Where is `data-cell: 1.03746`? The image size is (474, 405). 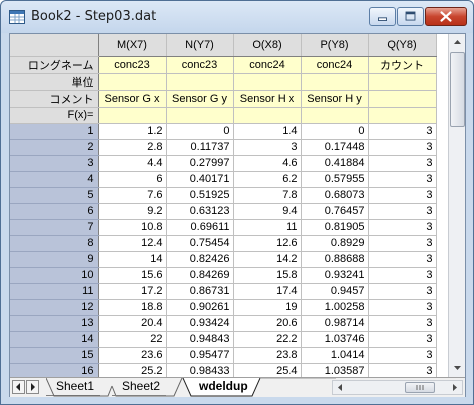
data-cell: 1.03746 is located at coordinates (335, 339).